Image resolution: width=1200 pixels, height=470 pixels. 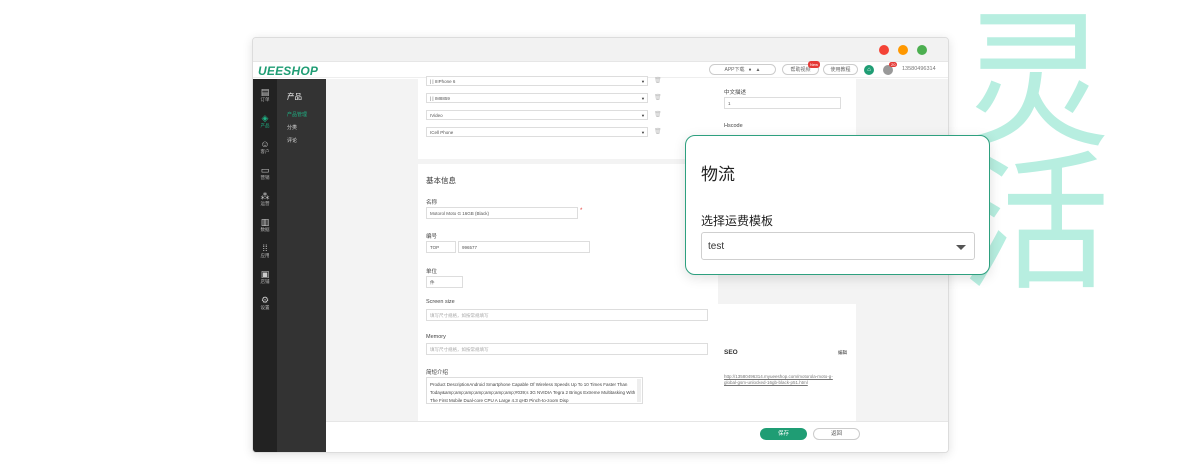 I want to click on seo-title: SEO, so click(x=731, y=352).